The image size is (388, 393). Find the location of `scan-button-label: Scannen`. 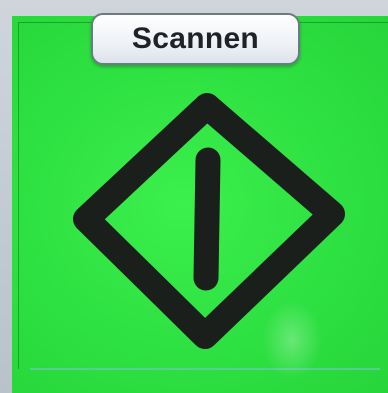

scan-button-label: Scannen is located at coordinates (195, 38).